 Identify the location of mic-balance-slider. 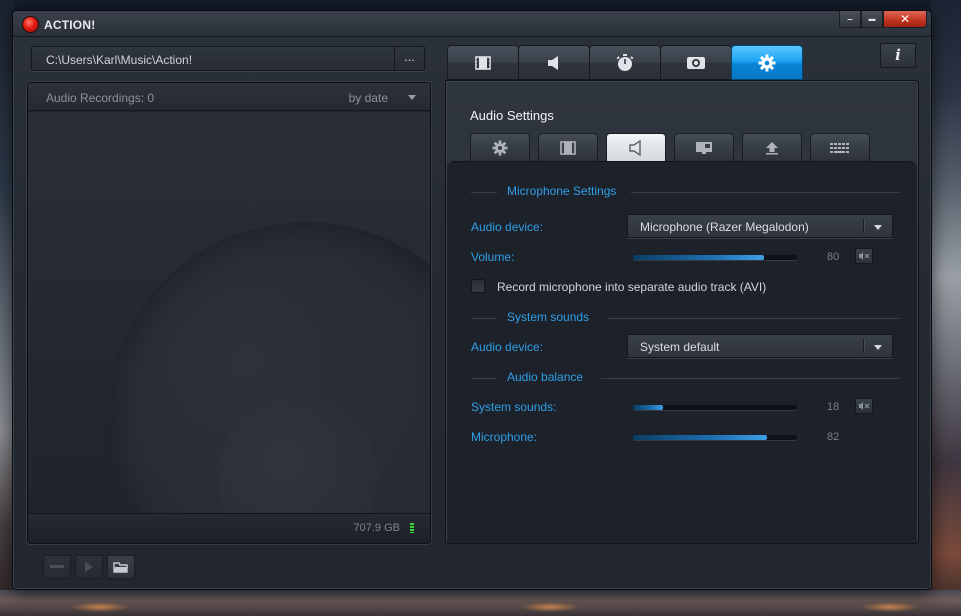
(715, 437).